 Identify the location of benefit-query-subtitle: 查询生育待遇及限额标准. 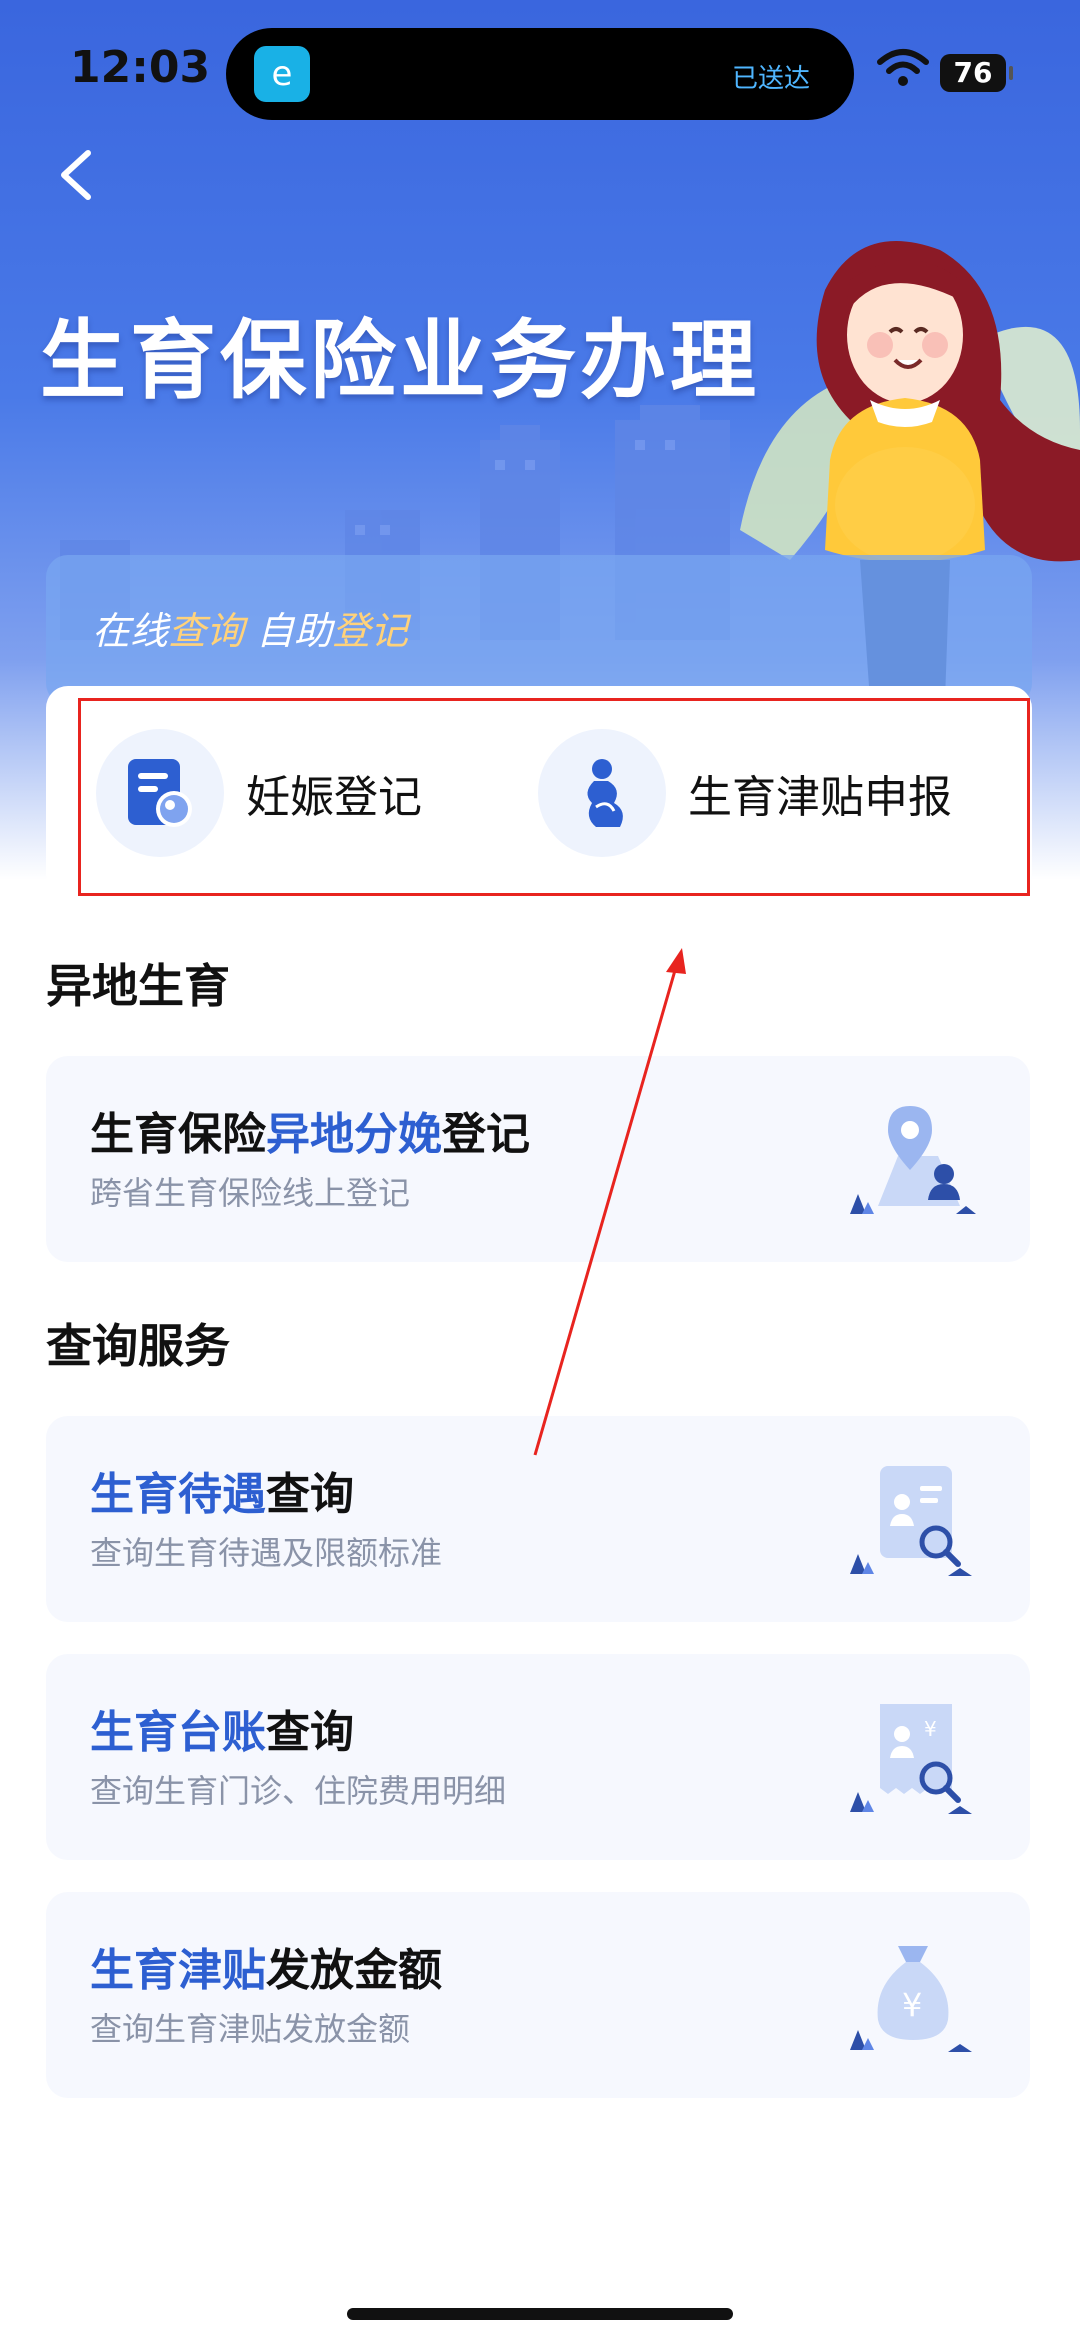
(266, 1553).